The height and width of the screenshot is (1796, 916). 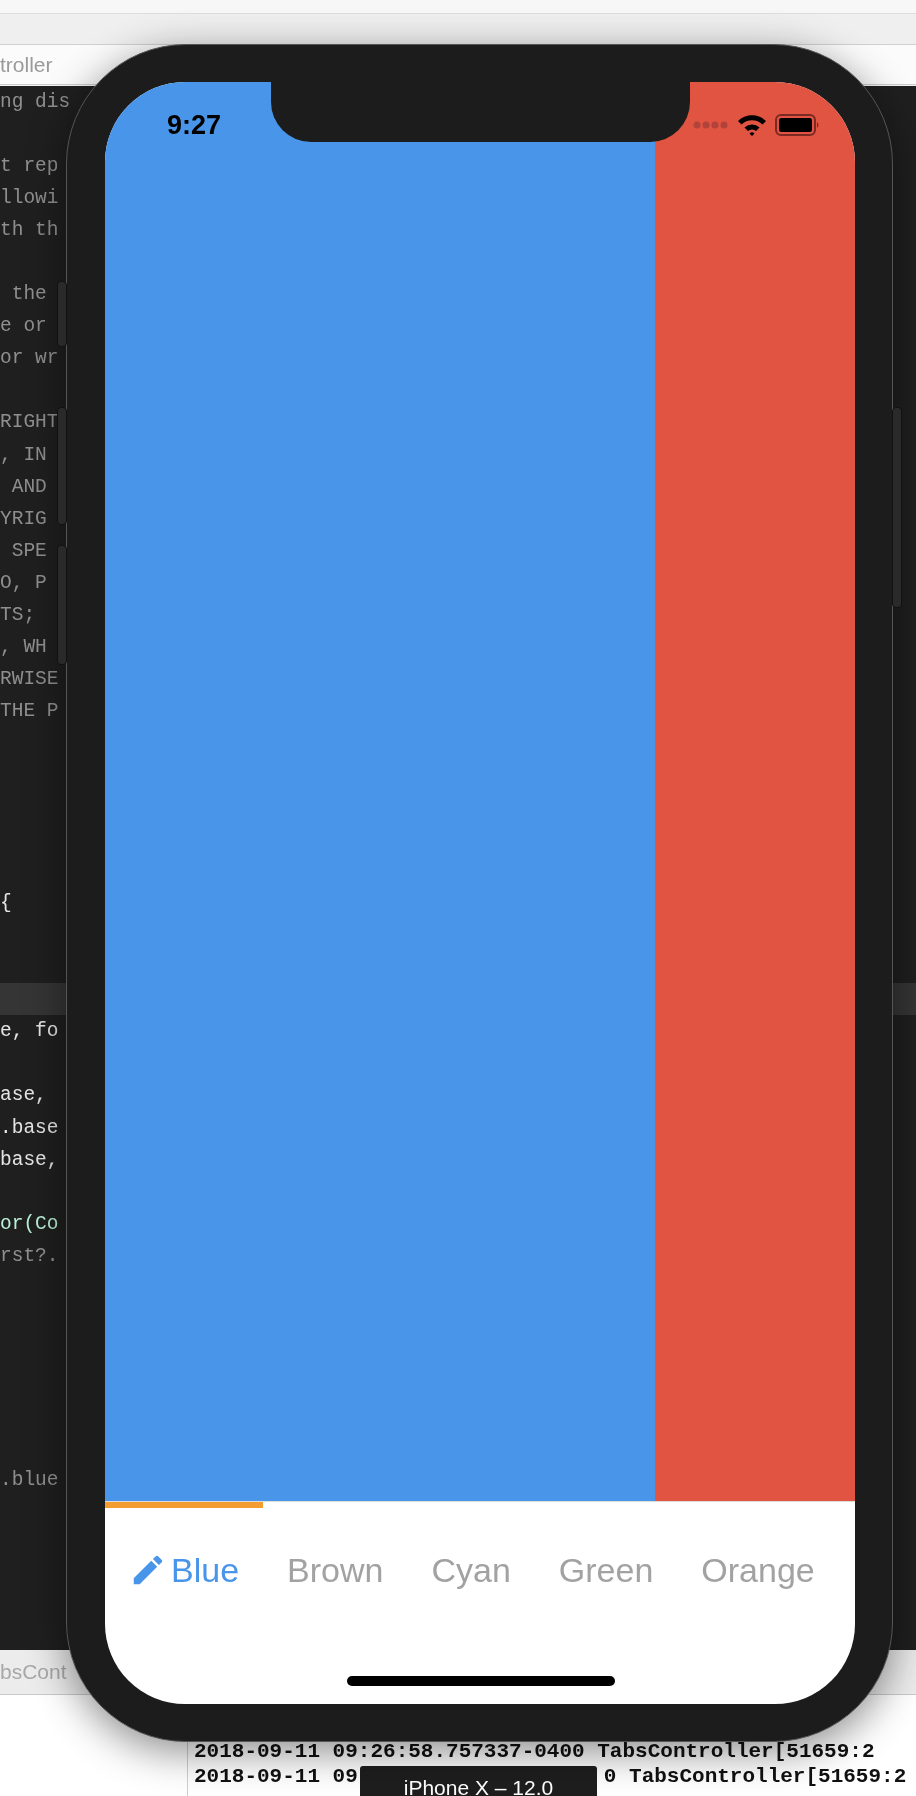 I want to click on status-time: 9:27, so click(x=194, y=125).